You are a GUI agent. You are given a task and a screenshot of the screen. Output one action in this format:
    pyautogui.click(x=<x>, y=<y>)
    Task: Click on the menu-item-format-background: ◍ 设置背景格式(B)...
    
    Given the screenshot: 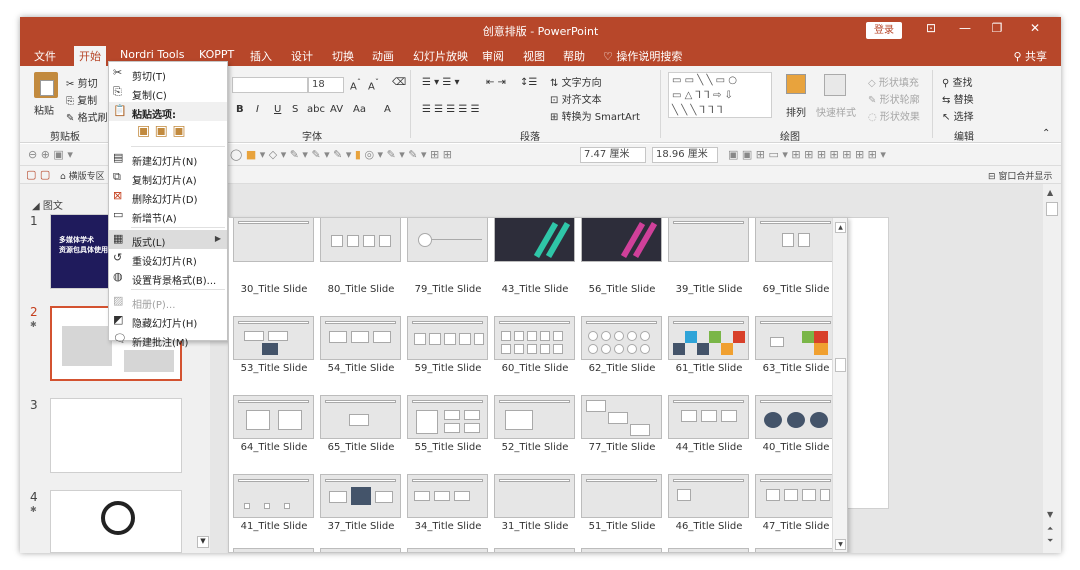 What is the action you would take?
    pyautogui.click(x=168, y=277)
    